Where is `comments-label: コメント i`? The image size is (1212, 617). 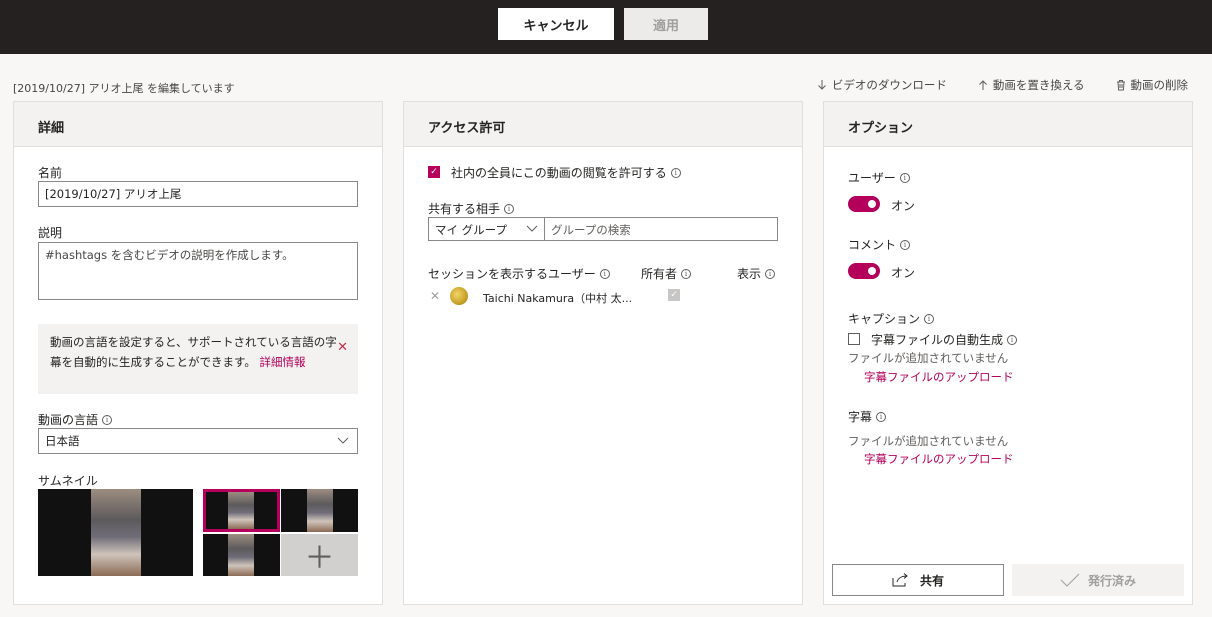 comments-label: コメント i is located at coordinates (879, 244).